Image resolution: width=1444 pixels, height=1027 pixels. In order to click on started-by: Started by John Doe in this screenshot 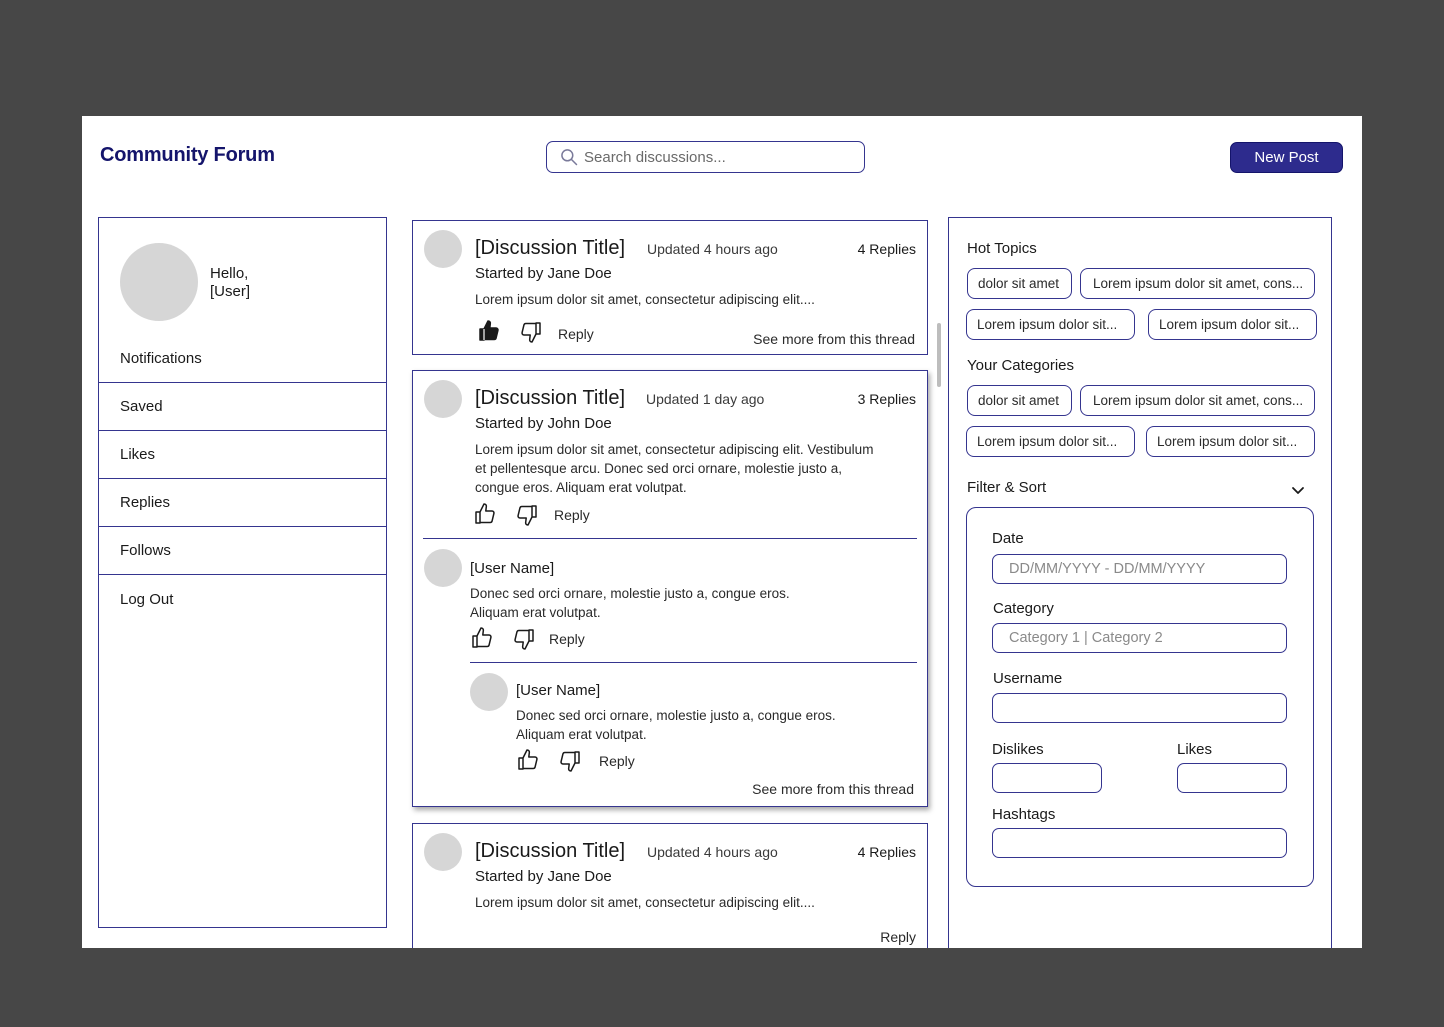, I will do `click(543, 423)`.